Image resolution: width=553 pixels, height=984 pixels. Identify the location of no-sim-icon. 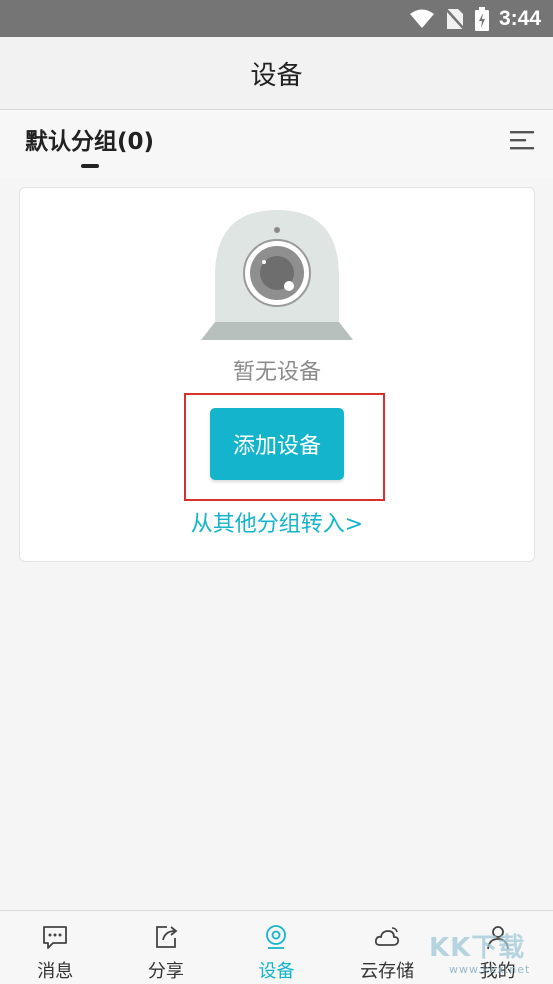
(455, 18).